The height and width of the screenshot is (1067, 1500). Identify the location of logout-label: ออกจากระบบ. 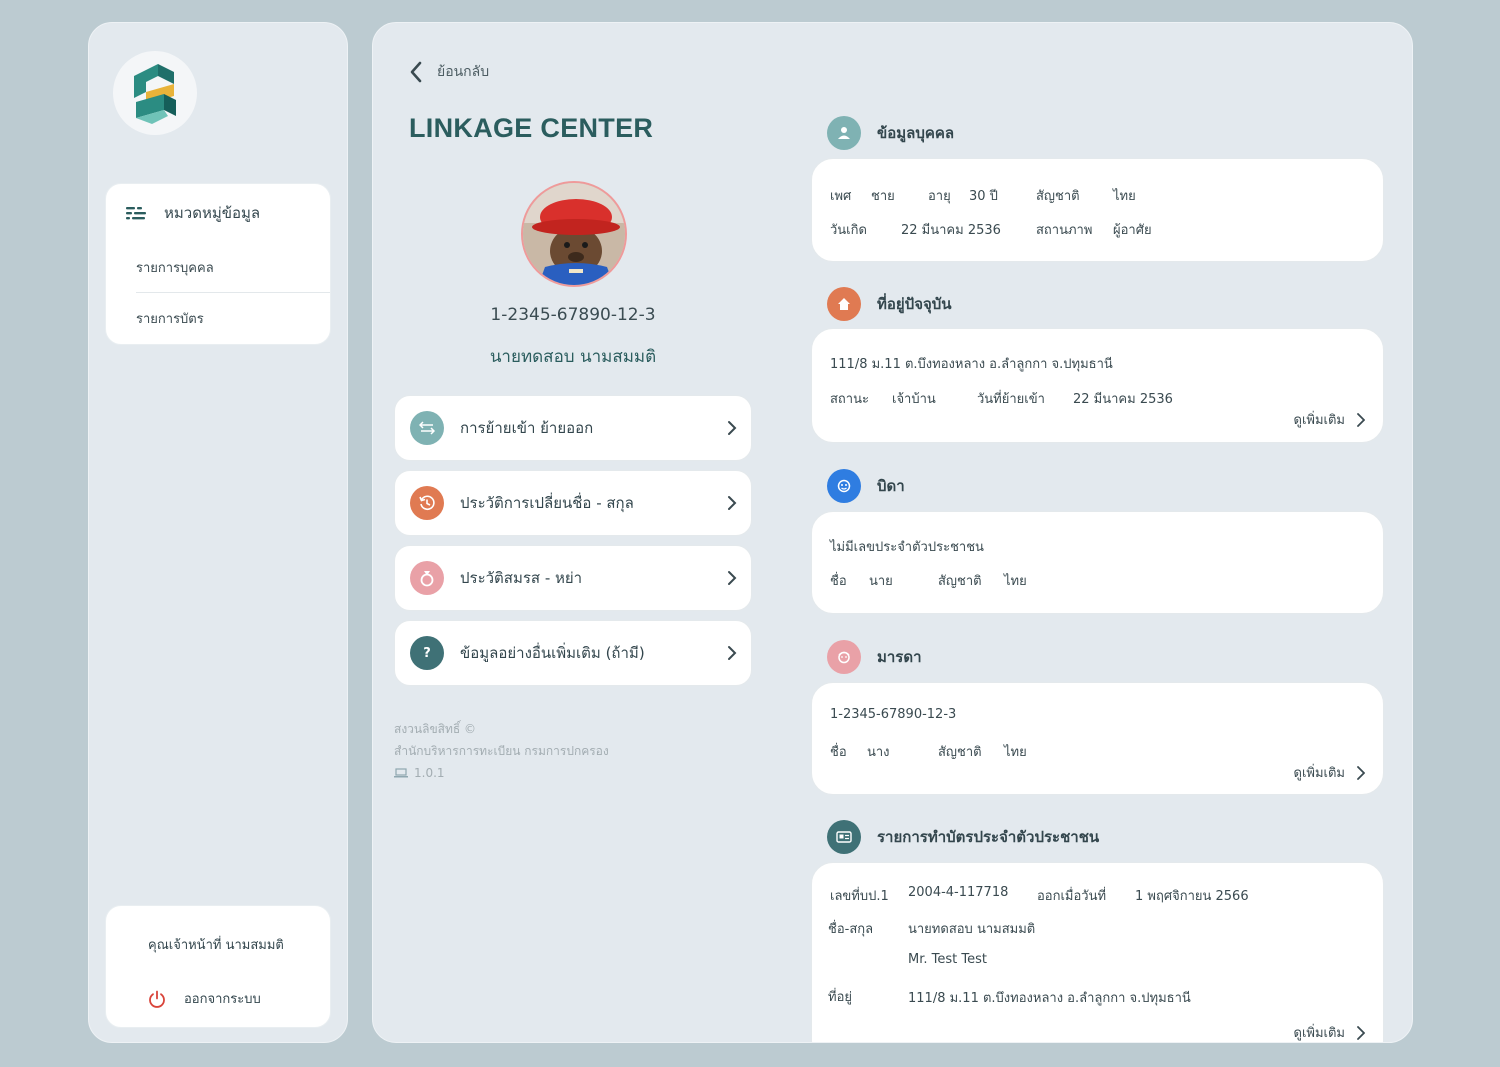
(222, 999).